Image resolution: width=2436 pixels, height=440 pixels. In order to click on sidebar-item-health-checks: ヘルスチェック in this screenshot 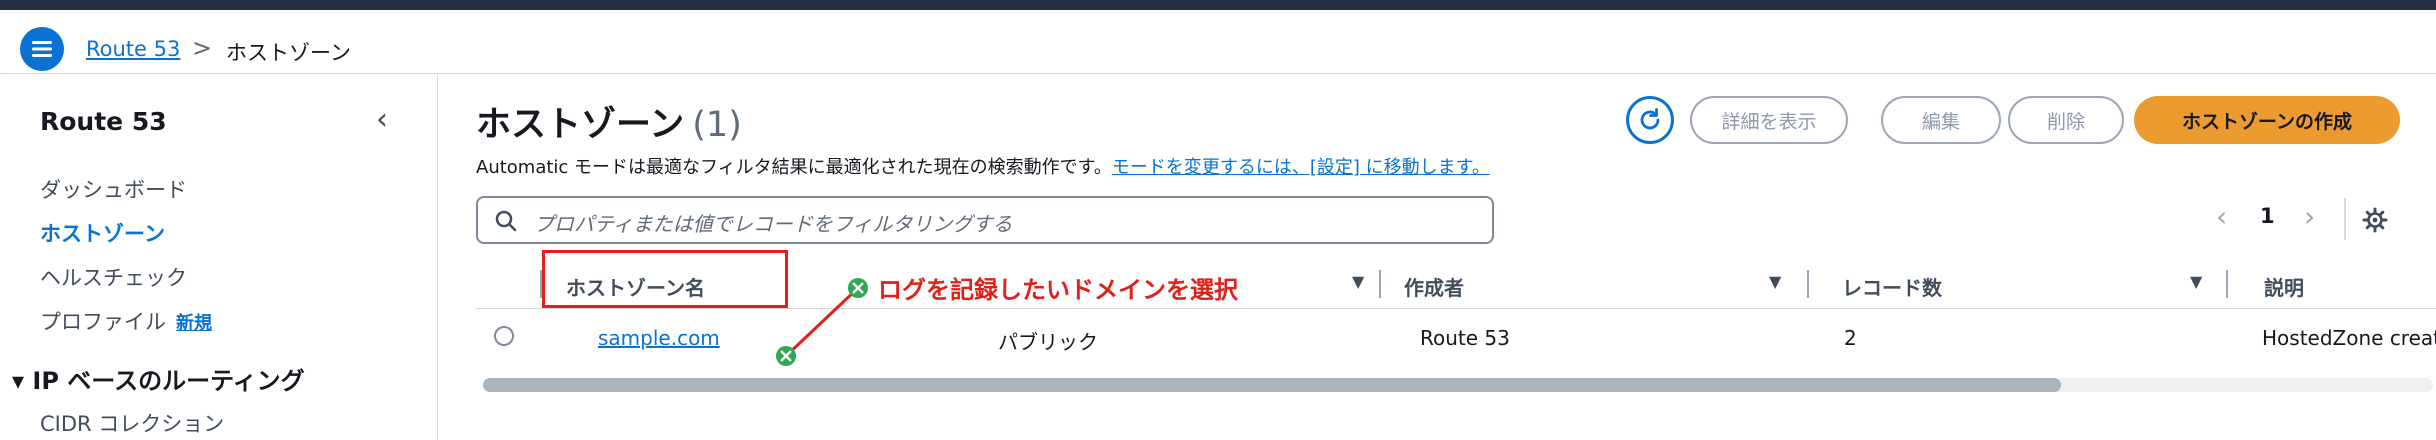, I will do `click(113, 277)`.